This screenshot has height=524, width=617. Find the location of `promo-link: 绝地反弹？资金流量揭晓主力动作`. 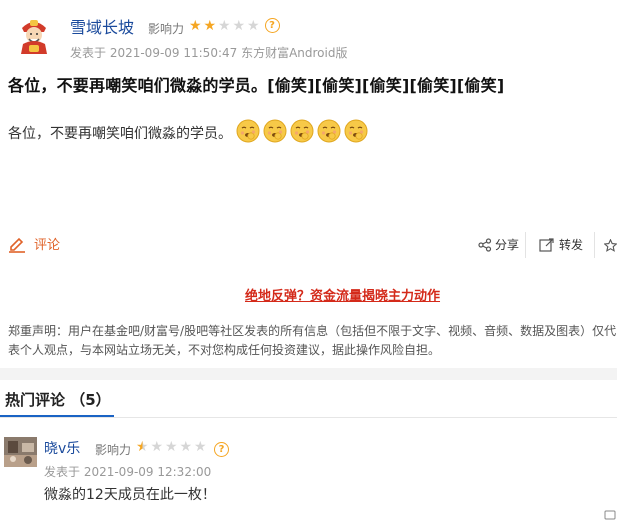

promo-link: 绝地反弹？资金流量揭晓主力动作 is located at coordinates (342, 294).